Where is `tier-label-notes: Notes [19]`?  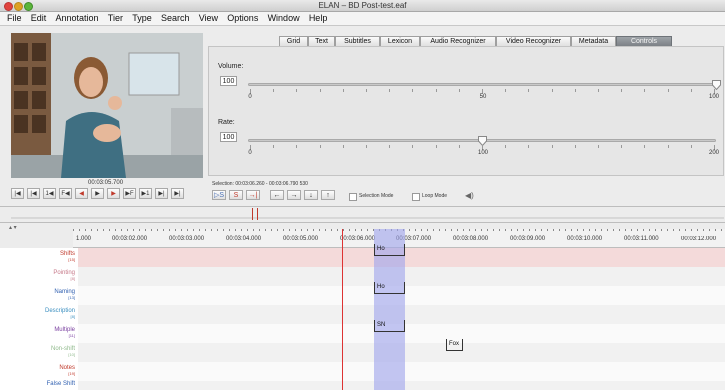
tier-label-notes: Notes [19] is located at coordinates (67, 370).